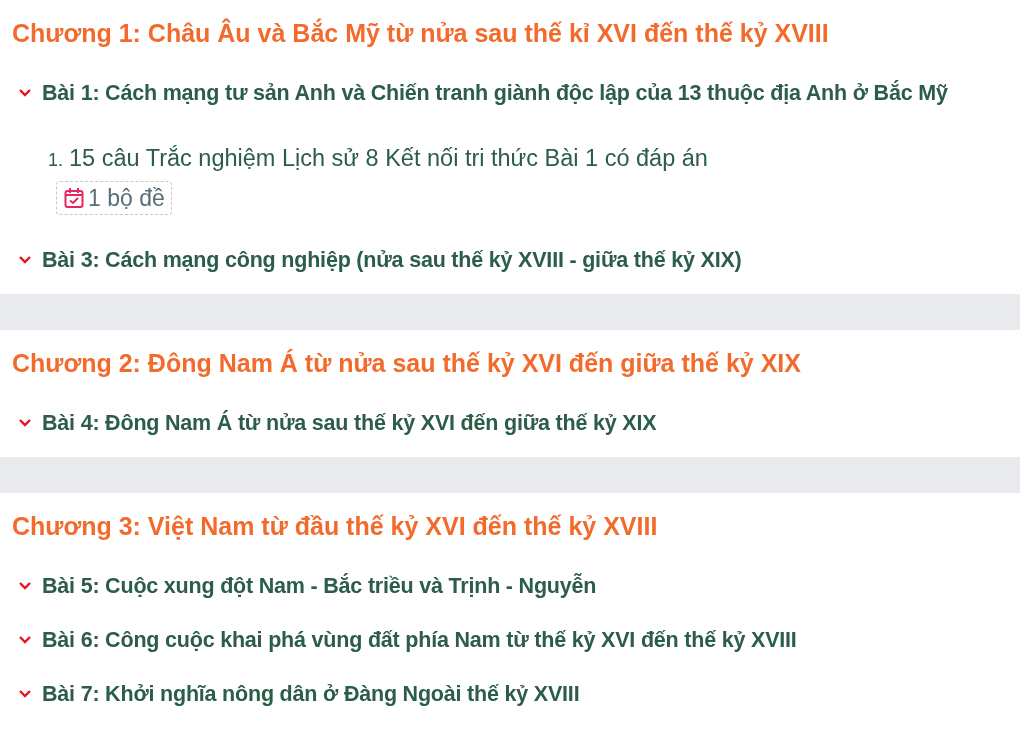  I want to click on lesson-link: Bài 6: Công cuộc khai phá vùng đất phía Nam từ thế kỷ XVI đến thế kỷ XVIII, so click(419, 640).